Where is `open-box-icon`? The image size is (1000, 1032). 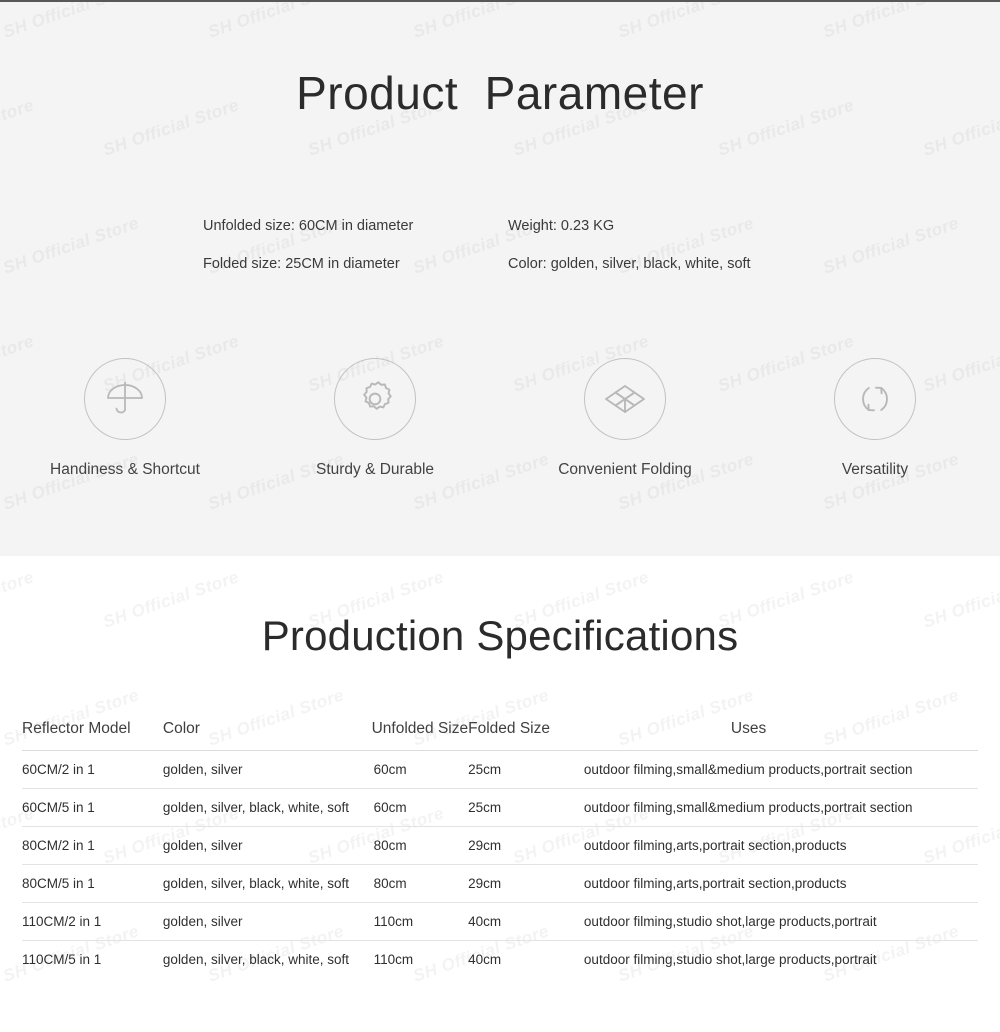 open-box-icon is located at coordinates (625, 399).